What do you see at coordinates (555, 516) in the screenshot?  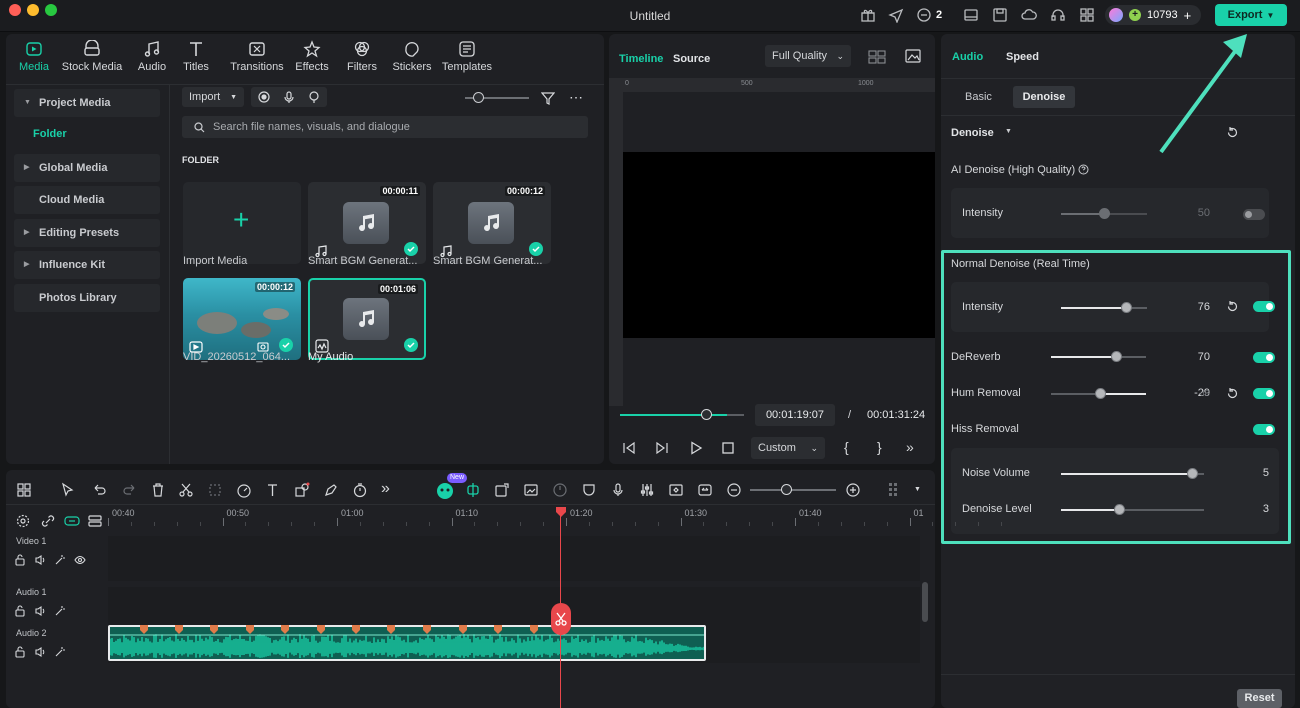 I see `timeline-ruler: 00:40 00:50 01:00 01:10 01:20 01:30 01:40 01` at bounding box center [555, 516].